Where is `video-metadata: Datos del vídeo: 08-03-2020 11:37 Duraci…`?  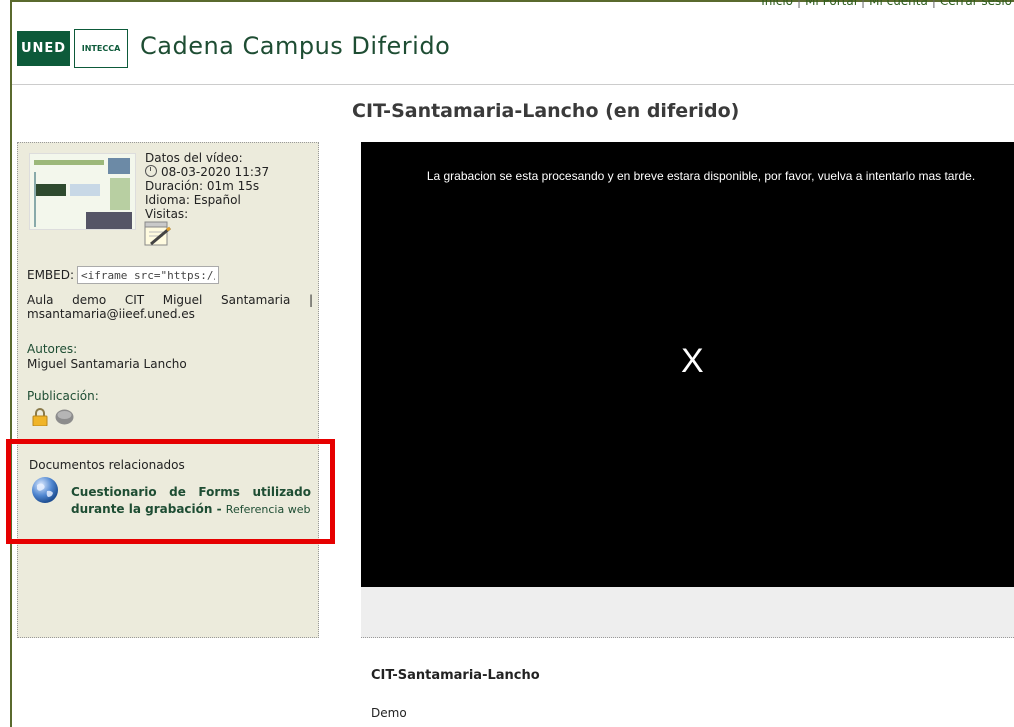 video-metadata: Datos del vídeo: 08-03-2020 11:37 Duraci… is located at coordinates (207, 186).